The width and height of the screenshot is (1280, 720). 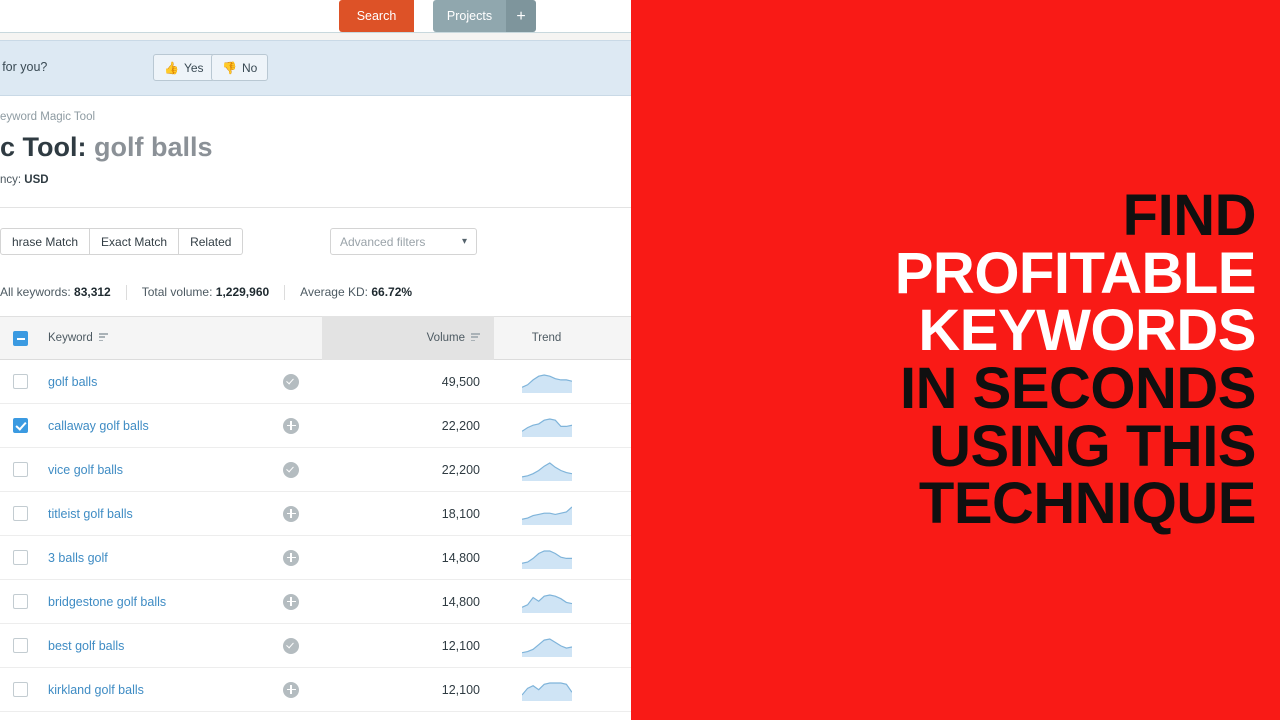 I want to click on kd-cell: 74.14, so click(x=615, y=646).